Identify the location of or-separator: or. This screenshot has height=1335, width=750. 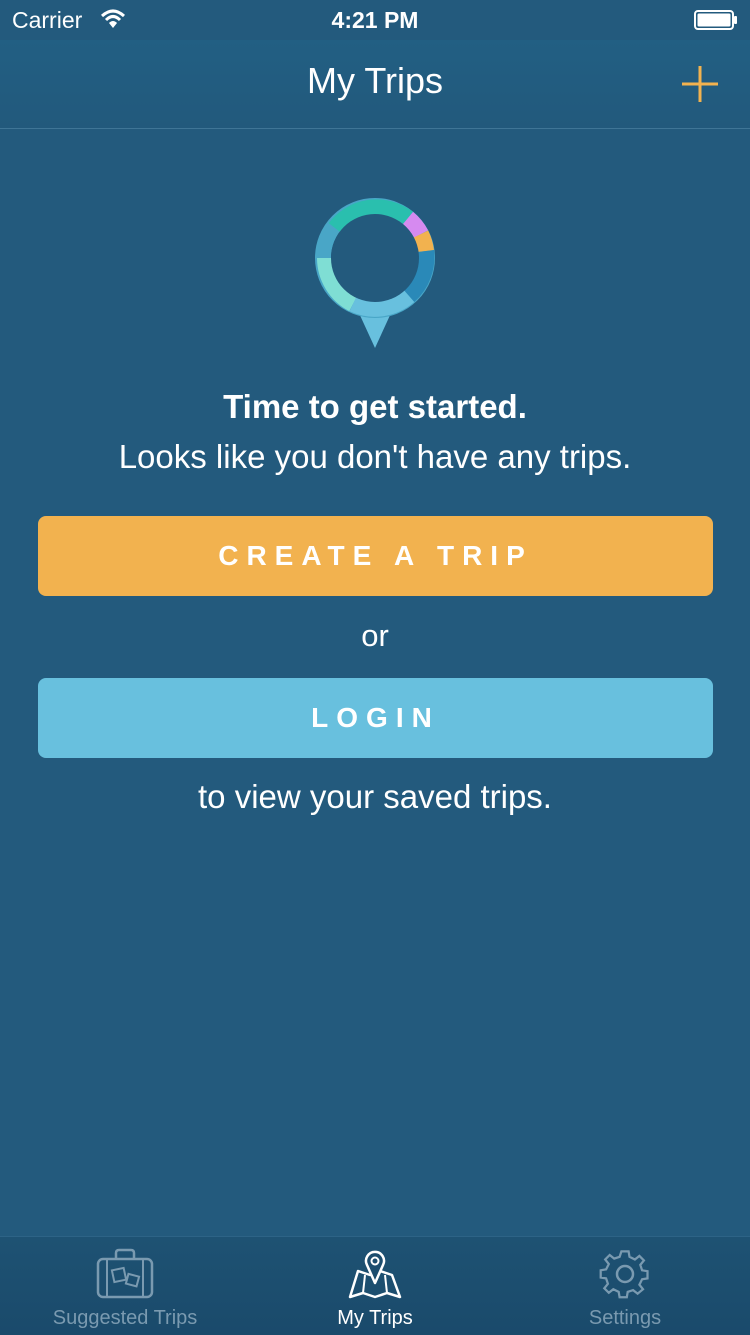
(375, 635).